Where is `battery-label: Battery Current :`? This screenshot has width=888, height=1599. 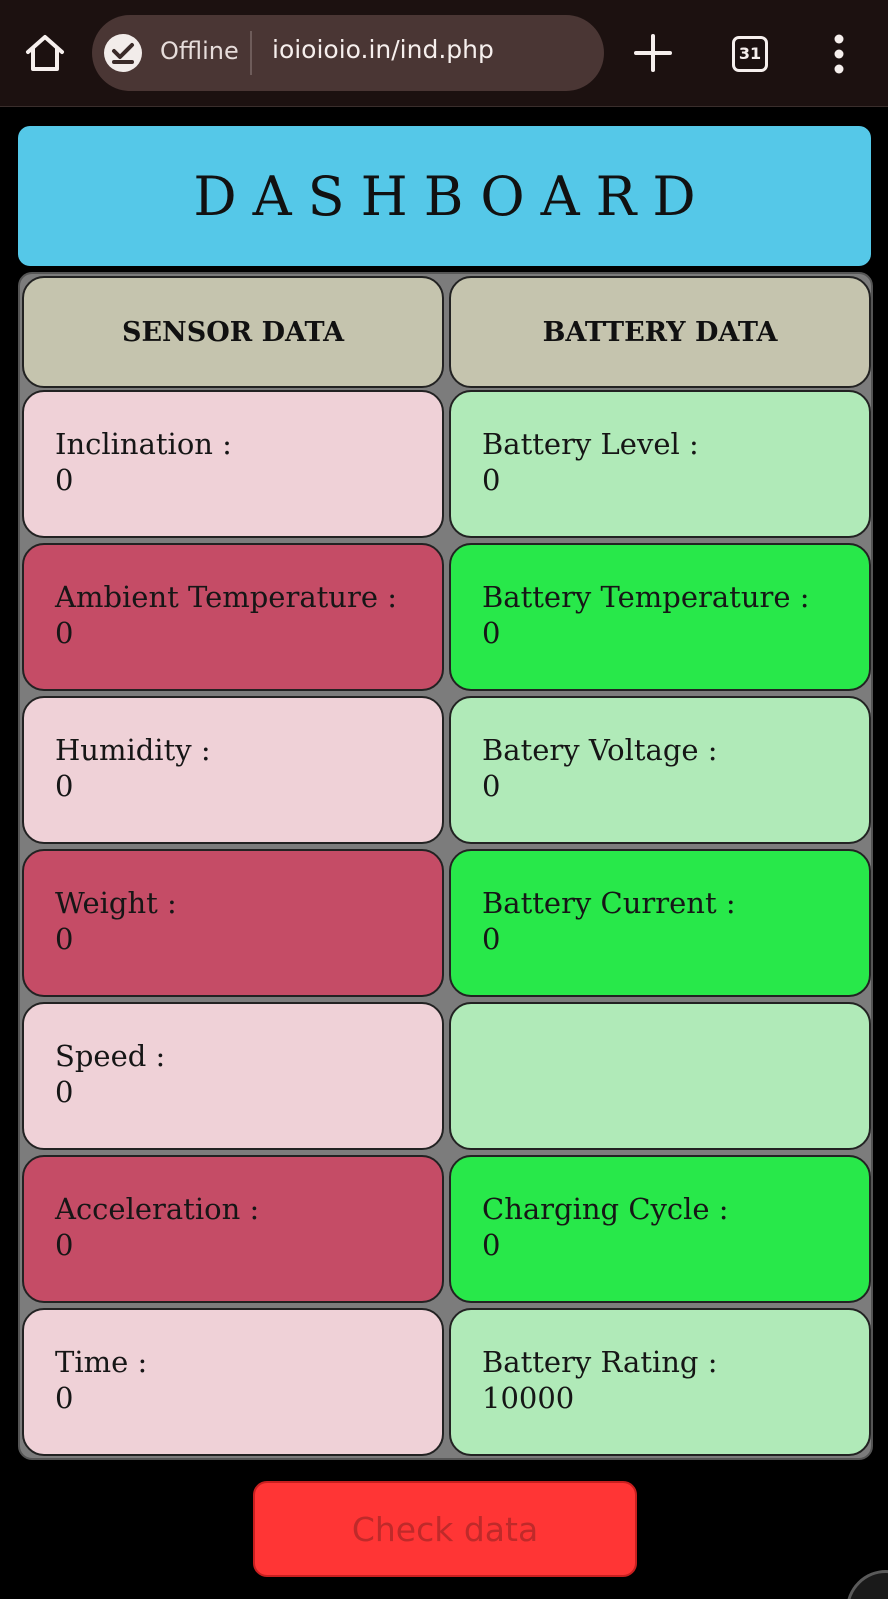
battery-label: Battery Current : is located at coordinates (609, 903).